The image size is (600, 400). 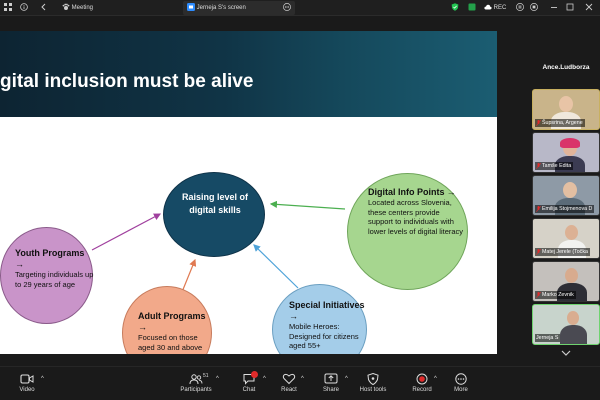 What do you see at coordinates (302, 379) in the screenshot?
I see `react-options-caret: ^` at bounding box center [302, 379].